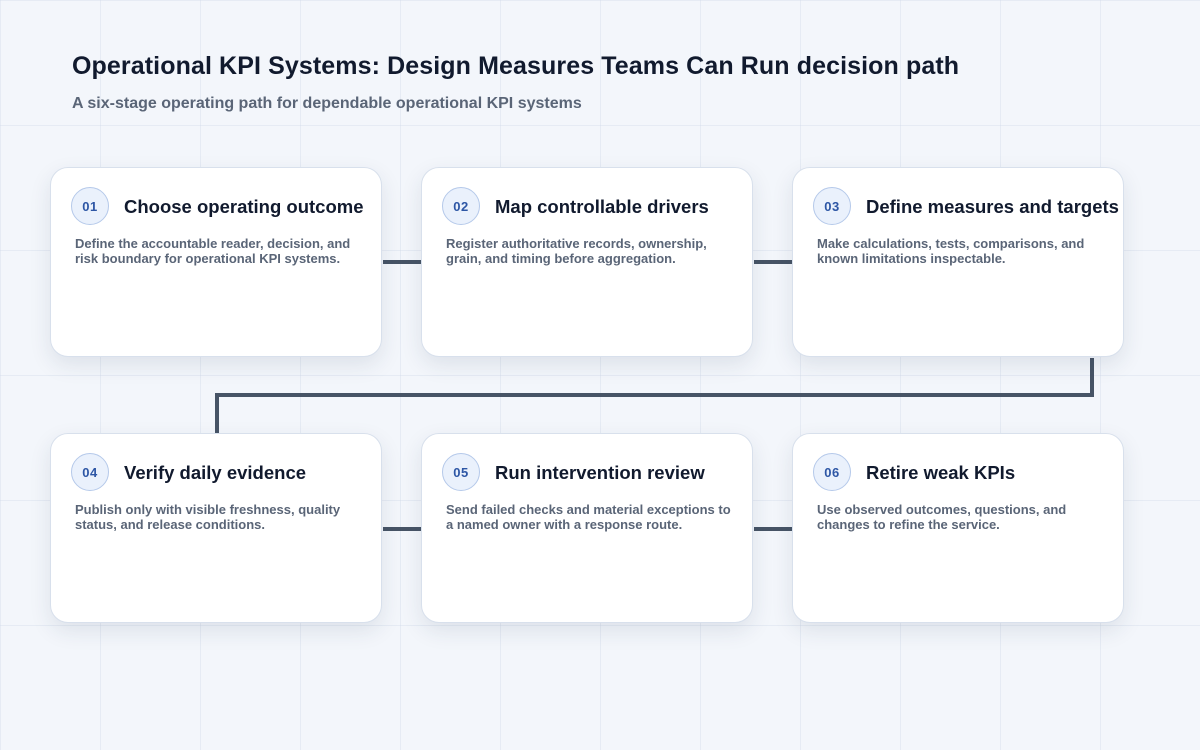 The image size is (1200, 750). Describe the element at coordinates (600, 472) in the screenshot. I see `stage-title: Run intervention review` at that location.